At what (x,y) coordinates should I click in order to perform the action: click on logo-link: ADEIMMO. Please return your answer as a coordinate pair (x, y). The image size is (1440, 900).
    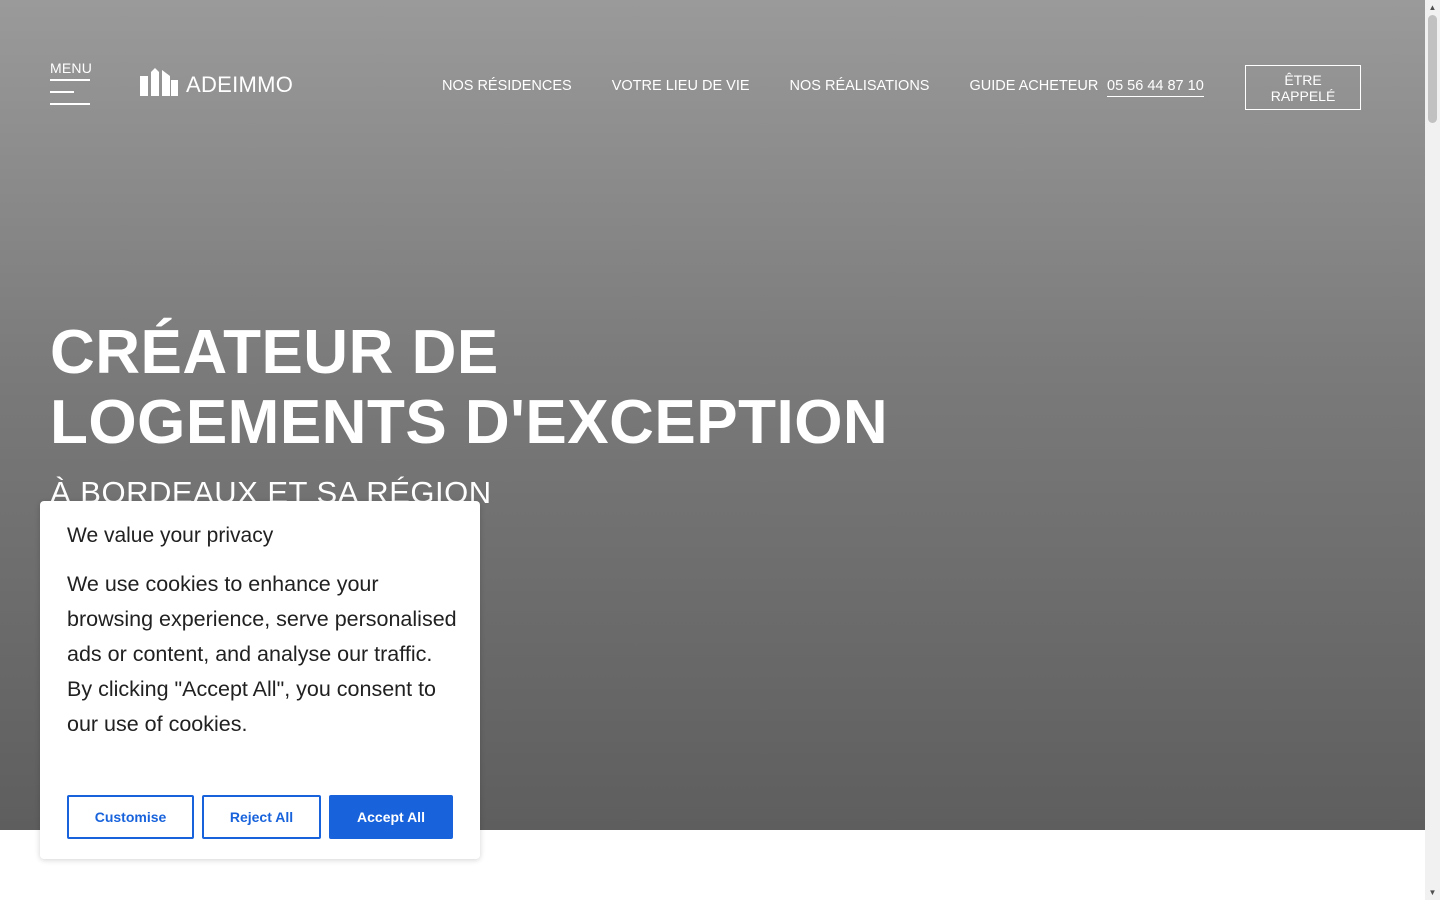
    Looking at the image, I should click on (216, 82).